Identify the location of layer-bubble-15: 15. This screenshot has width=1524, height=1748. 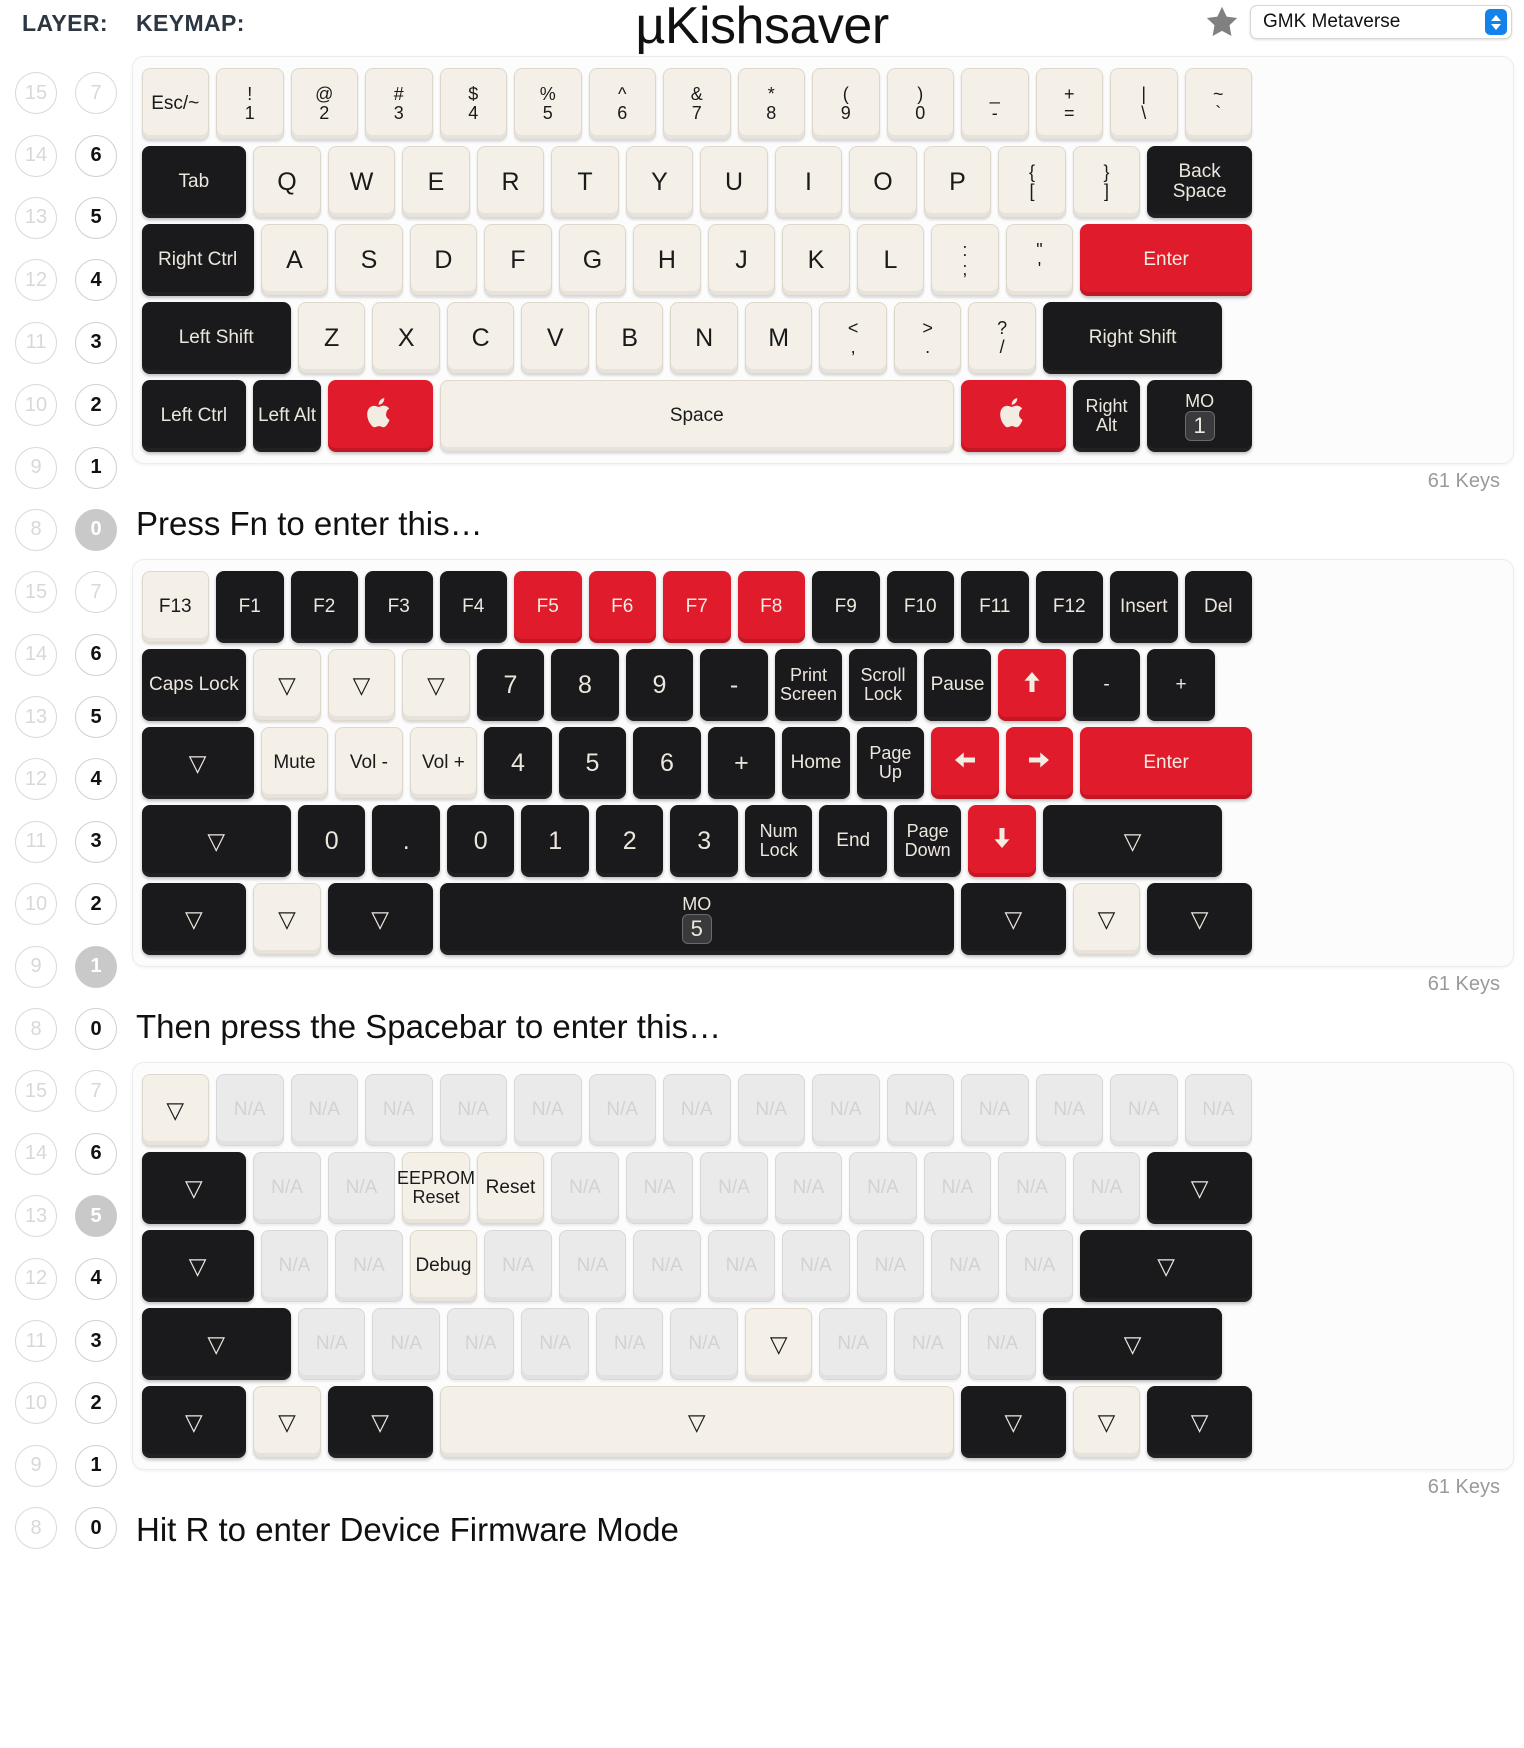
(36, 592).